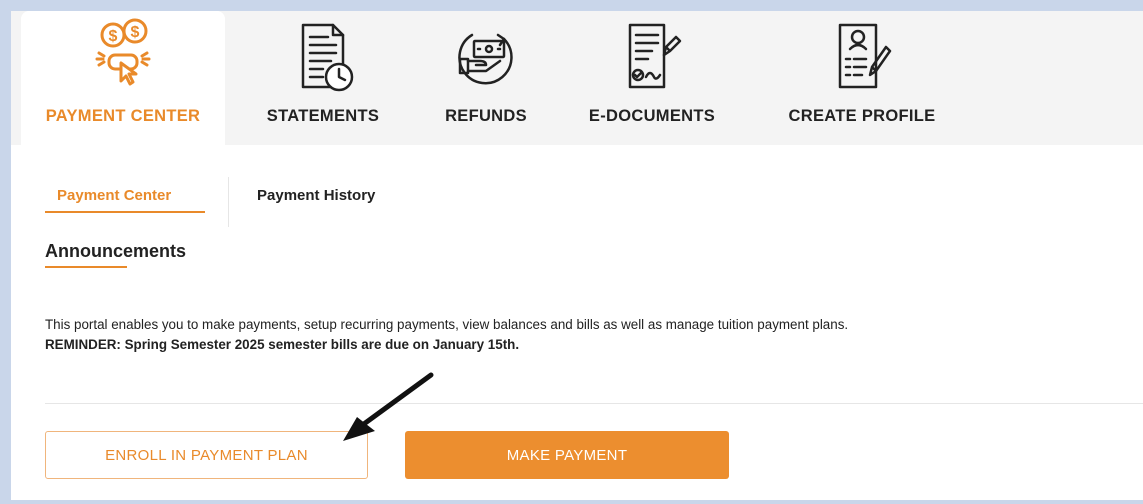 The height and width of the screenshot is (504, 1143). I want to click on payment-center-icon: $ $, so click(123, 57).